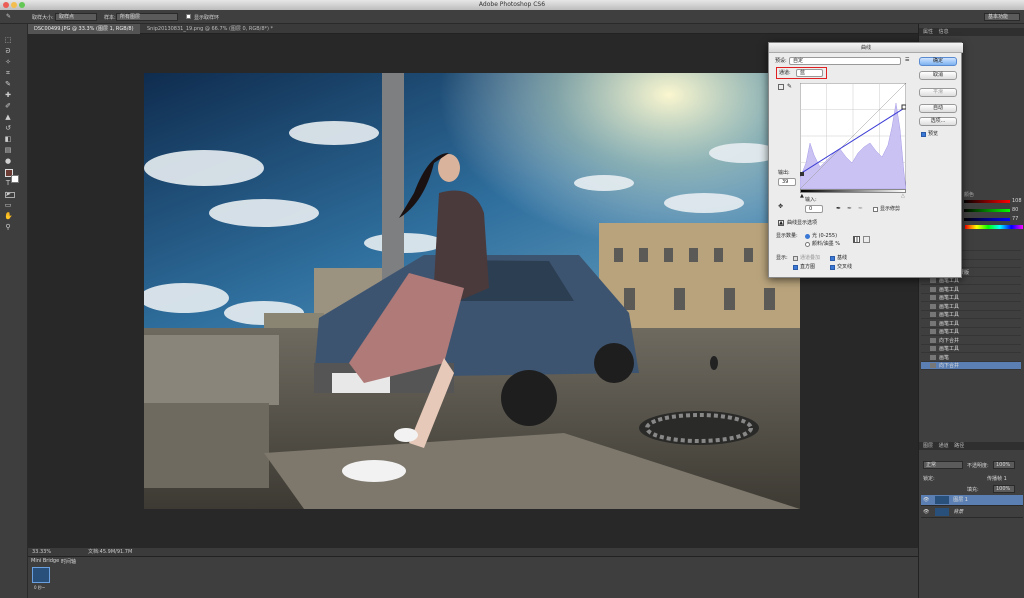  I want to click on history-item: 画笔, so click(971, 358).